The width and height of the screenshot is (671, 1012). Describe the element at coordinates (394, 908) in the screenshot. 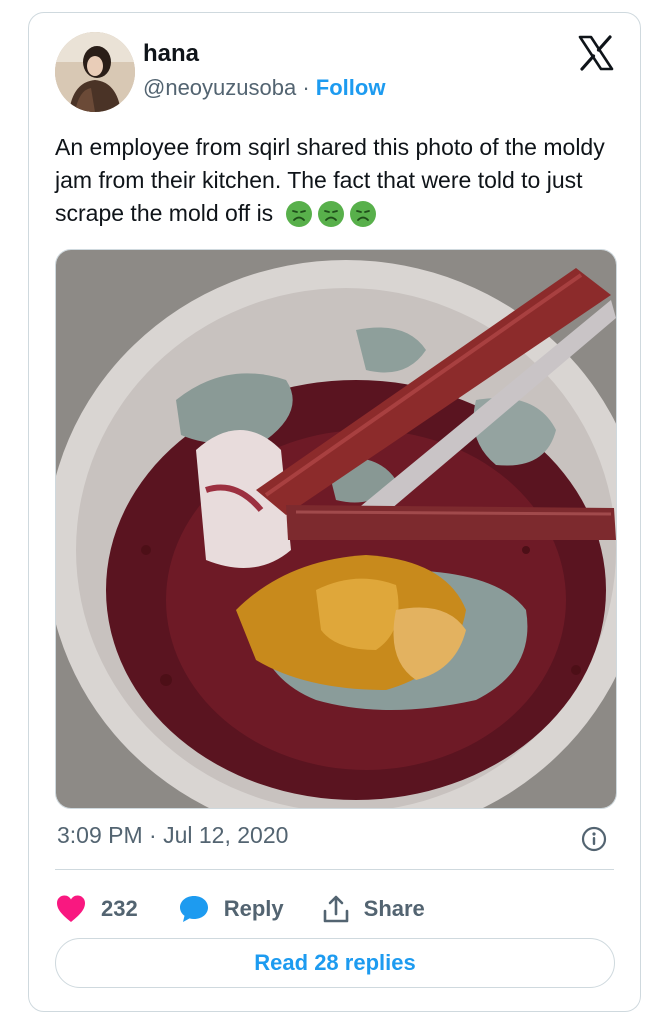

I see `share-label: Share` at that location.